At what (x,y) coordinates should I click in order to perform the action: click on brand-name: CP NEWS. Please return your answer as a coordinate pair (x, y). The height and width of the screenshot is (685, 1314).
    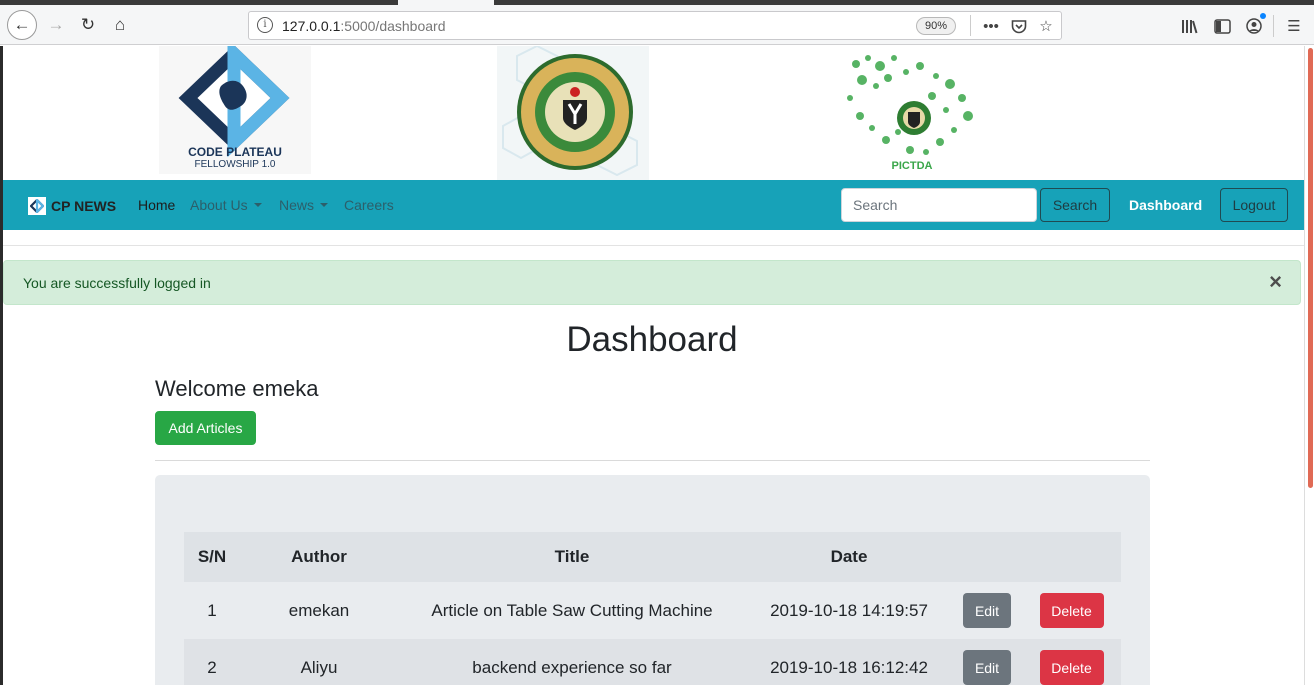
    Looking at the image, I should click on (84, 206).